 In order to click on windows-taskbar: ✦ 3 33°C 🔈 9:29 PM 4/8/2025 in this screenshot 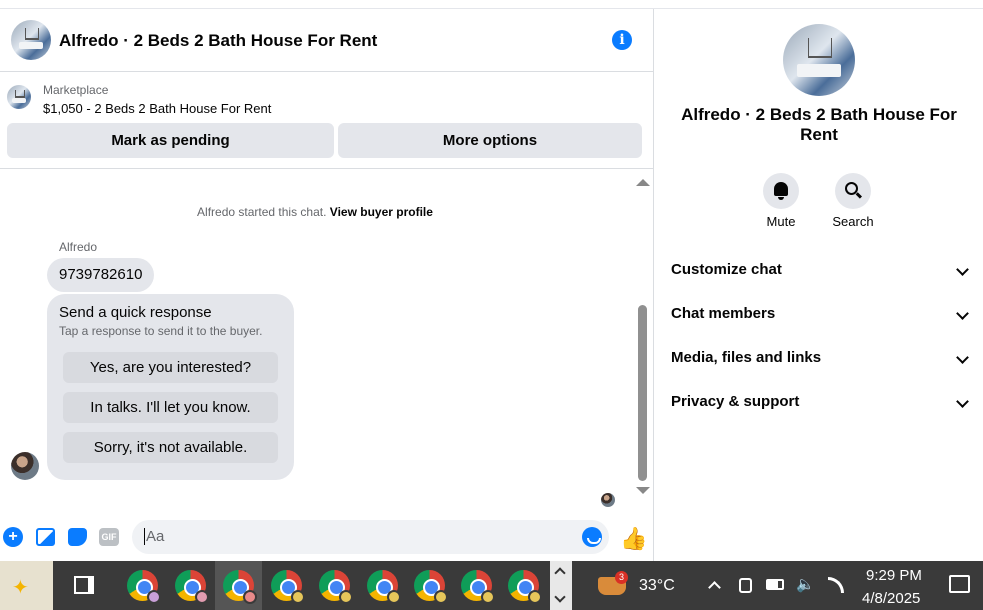, I will do `click(491, 585)`.